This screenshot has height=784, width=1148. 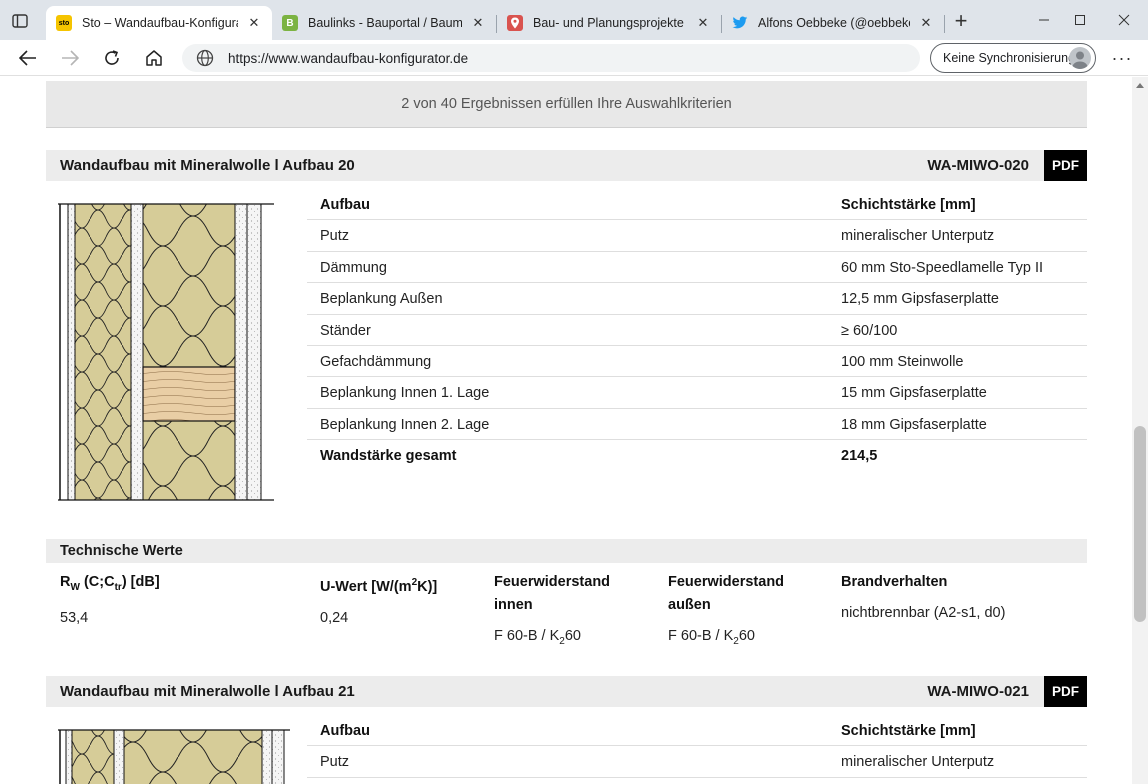 What do you see at coordinates (537, 637) in the screenshot?
I see `fire-resistance-inner-value: F 60-B / K260` at bounding box center [537, 637].